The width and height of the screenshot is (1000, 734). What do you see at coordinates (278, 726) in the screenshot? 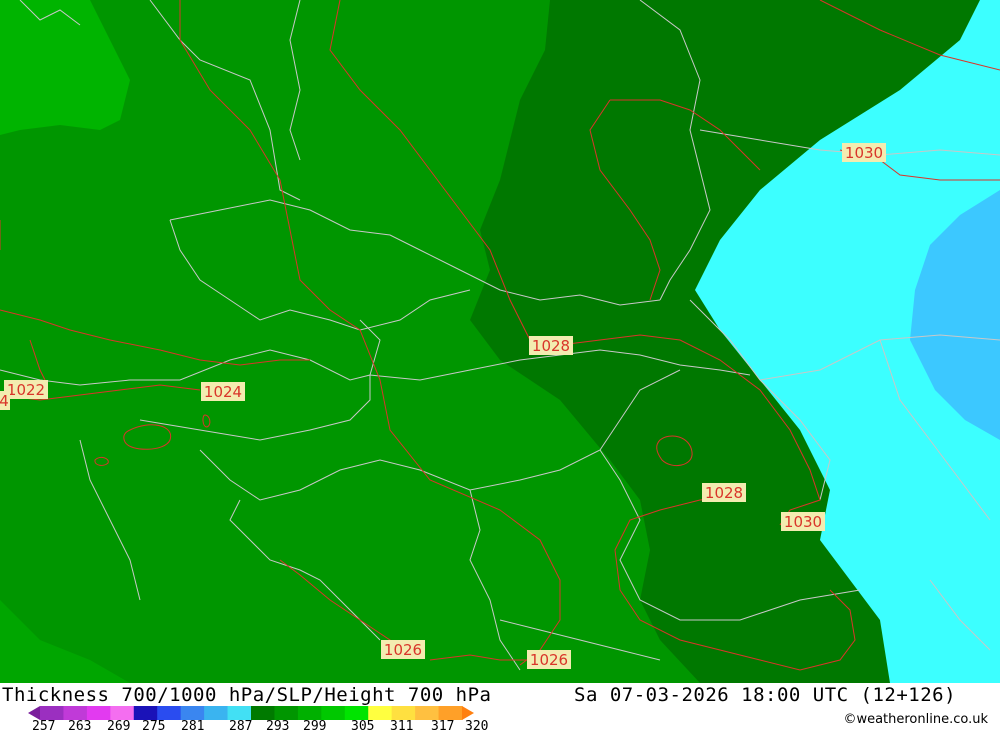
I see `legend-tick-label: 293` at bounding box center [278, 726].